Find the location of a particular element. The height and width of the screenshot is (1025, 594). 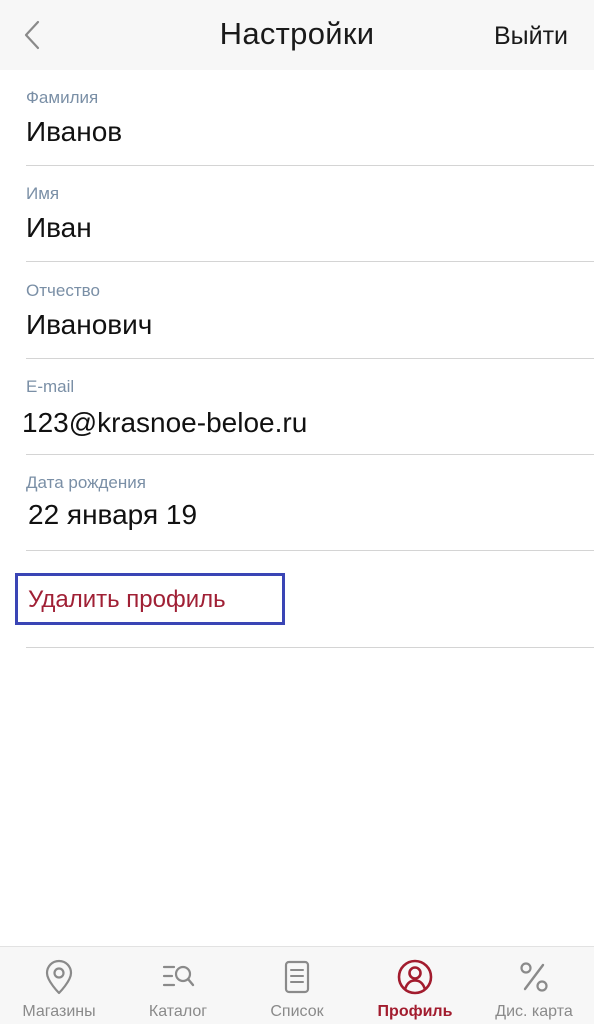

navigation-bar: Настройки Выйти is located at coordinates (297, 35).